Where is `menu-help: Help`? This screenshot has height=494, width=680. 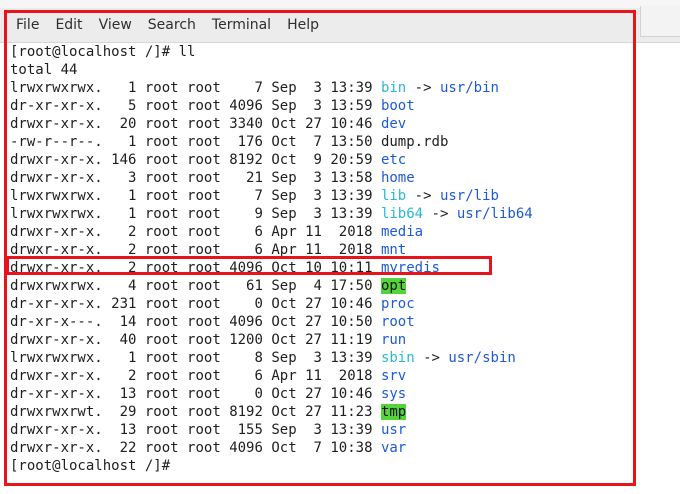 menu-help: Help is located at coordinates (303, 25).